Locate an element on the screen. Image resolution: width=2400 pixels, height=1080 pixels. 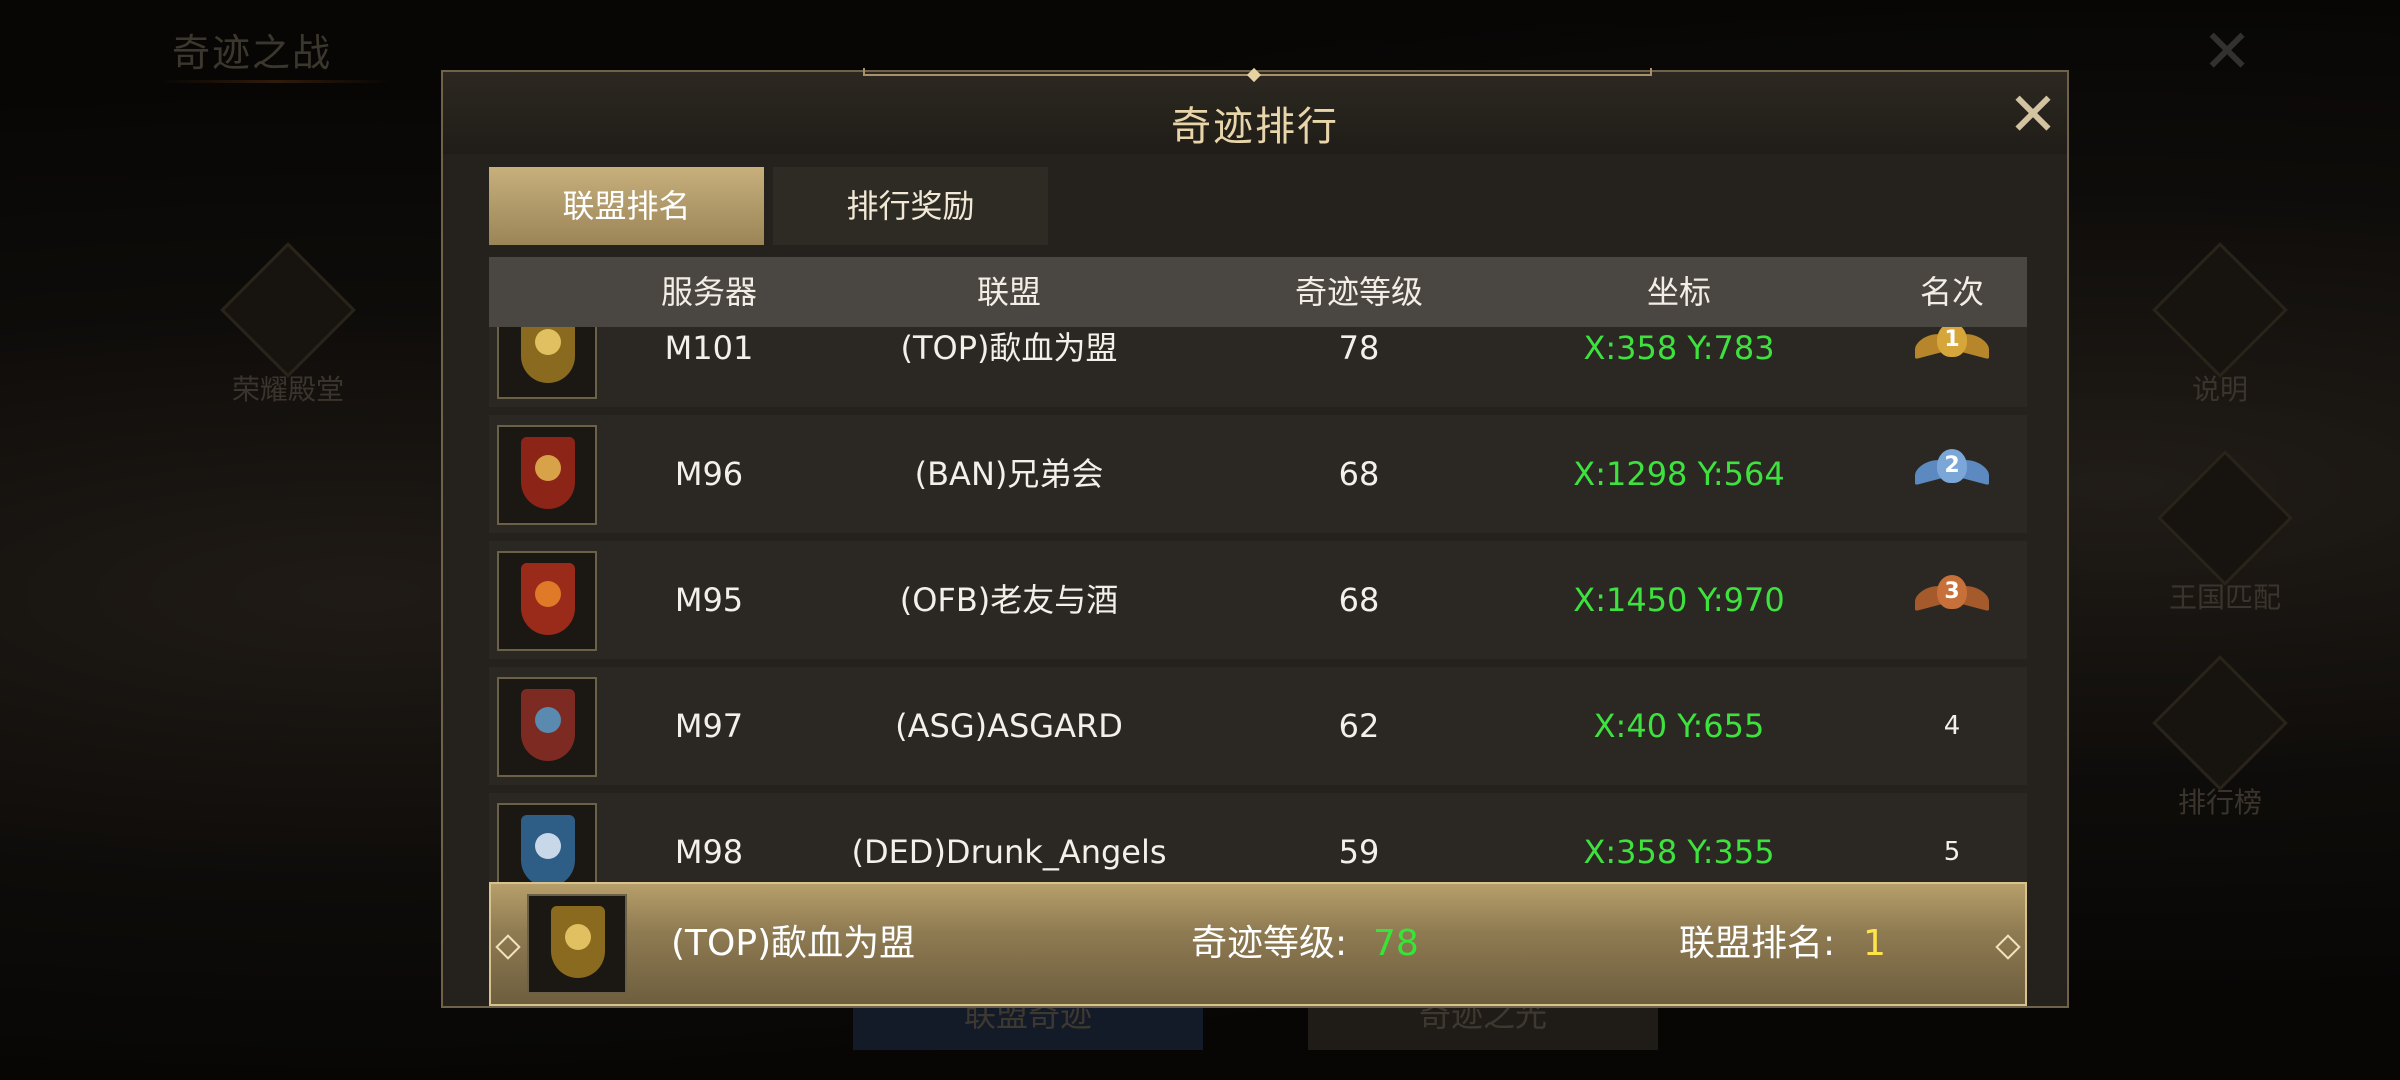
row-coordinates: X:1450 Y:970 is located at coordinates (1679, 600).